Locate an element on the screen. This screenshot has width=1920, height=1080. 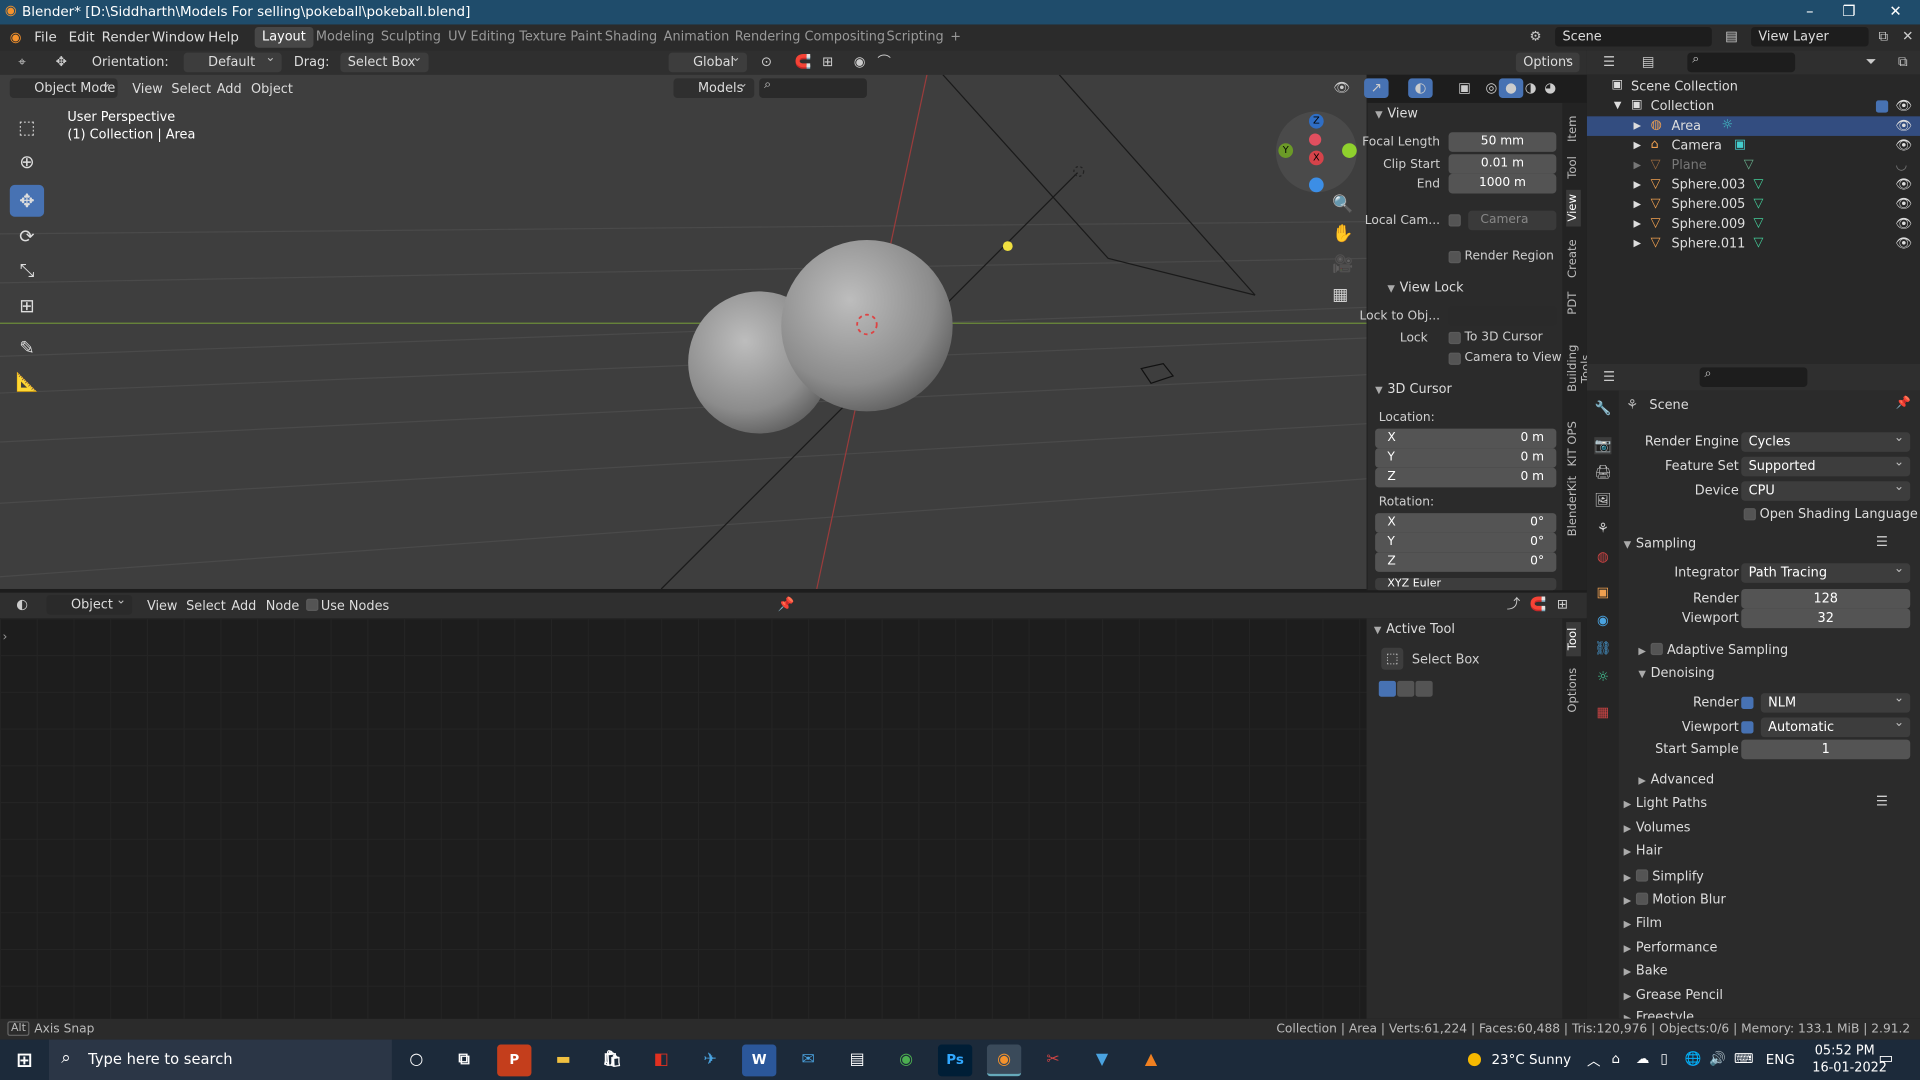
view-layer-icon: ▤ is located at coordinates (1731, 37).